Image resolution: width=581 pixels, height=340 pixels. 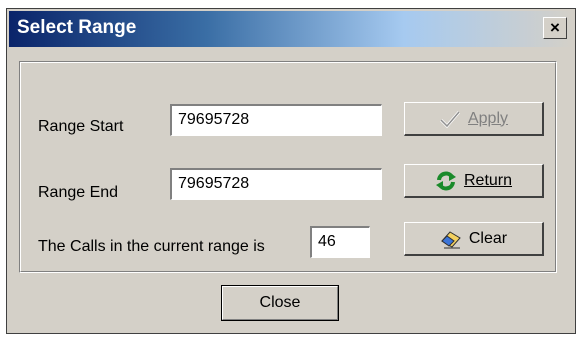 What do you see at coordinates (291, 29) in the screenshot?
I see `title-bar: Select Range ×` at bounding box center [291, 29].